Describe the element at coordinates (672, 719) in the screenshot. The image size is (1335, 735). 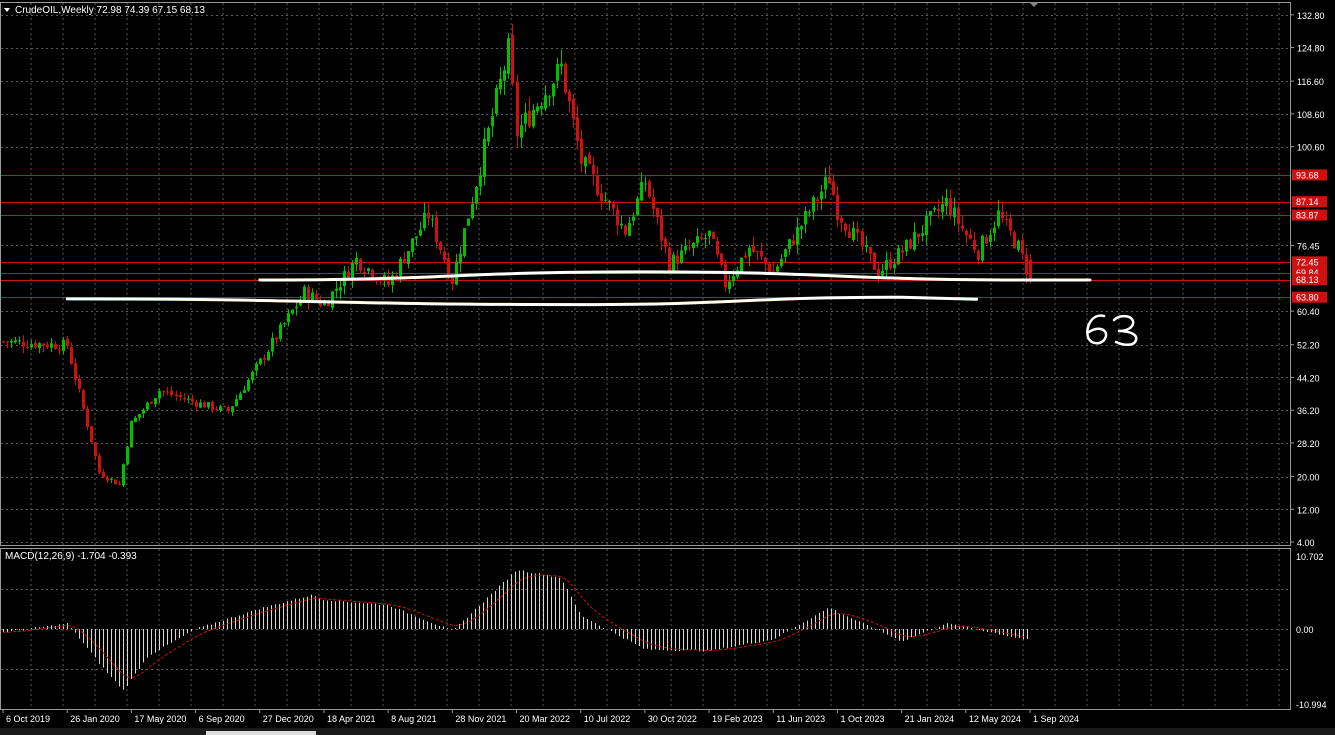
I see `time-tick-label: 30 Oct 2022` at that location.